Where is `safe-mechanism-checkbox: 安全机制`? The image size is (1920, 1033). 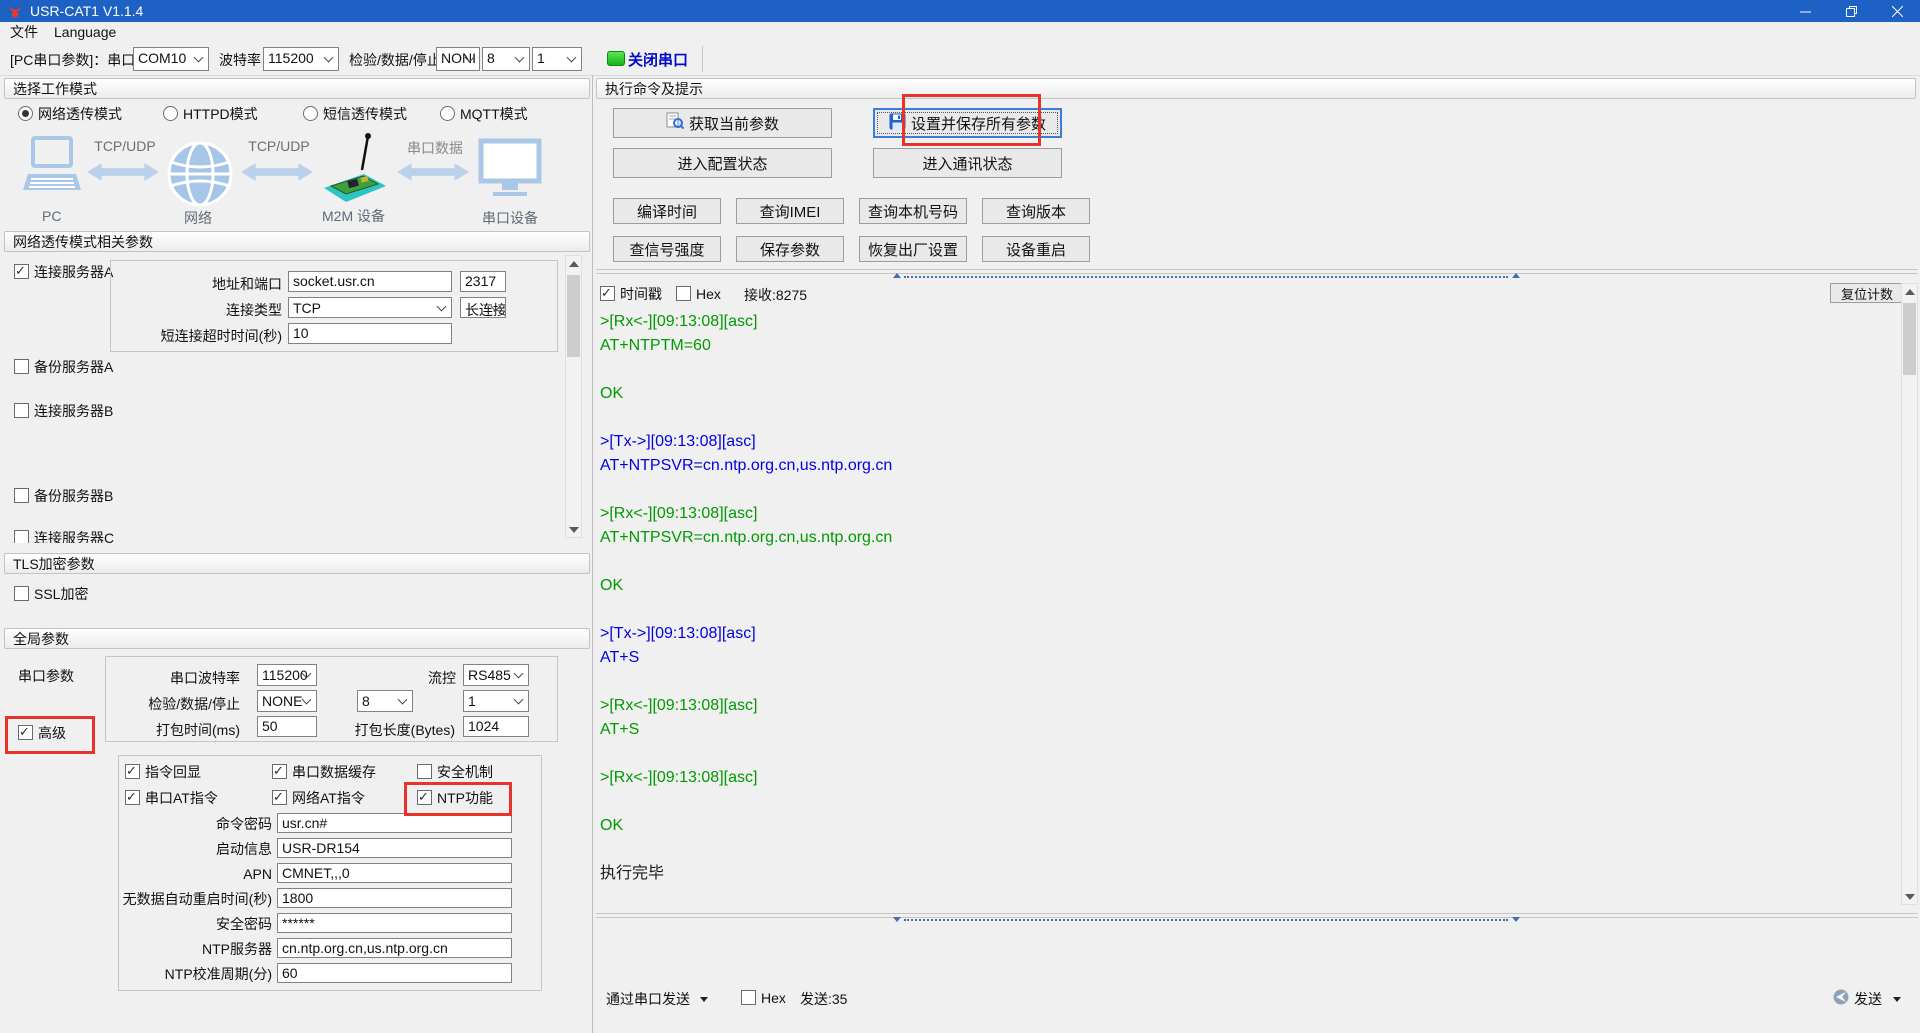 safe-mechanism-checkbox: 安全机制 is located at coordinates (455, 771).